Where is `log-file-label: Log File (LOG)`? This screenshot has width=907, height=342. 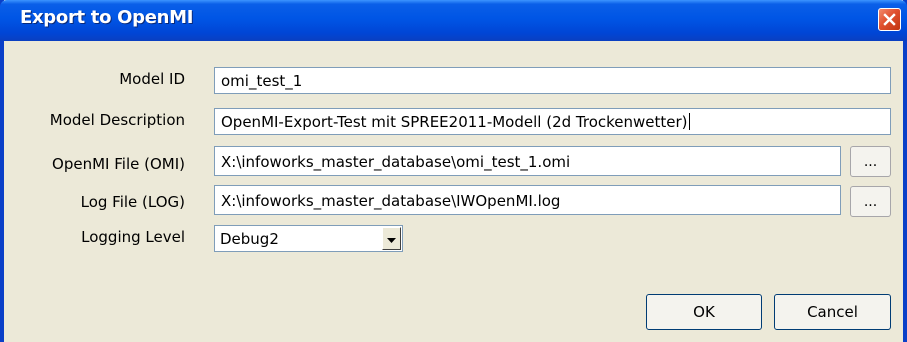
log-file-label: Log File (LOG) is located at coordinates (132, 202).